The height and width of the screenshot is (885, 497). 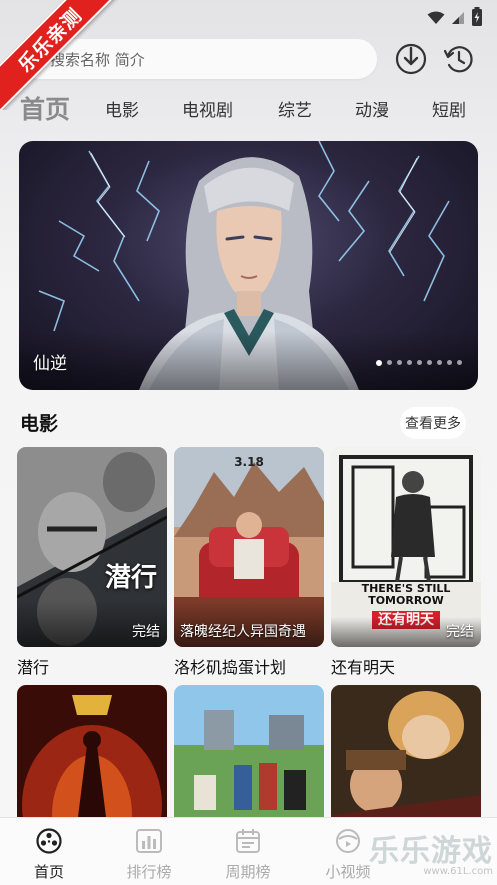 What do you see at coordinates (248, 16) in the screenshot?
I see `status-bar` at bounding box center [248, 16].